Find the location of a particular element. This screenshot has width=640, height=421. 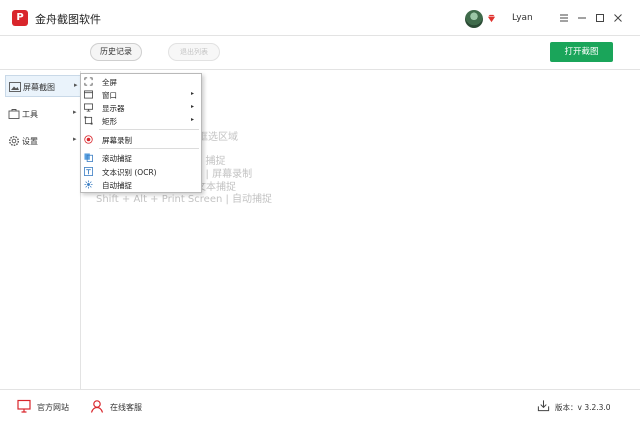

screenshot-icon is located at coordinates (15, 87).